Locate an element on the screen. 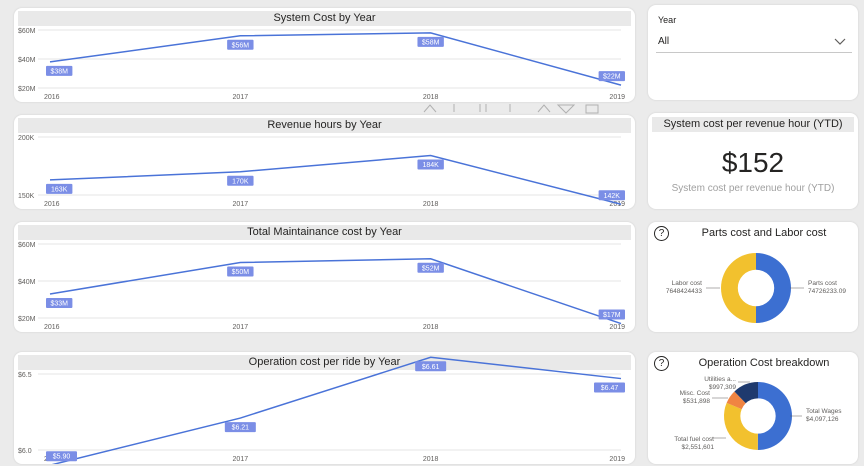 This screenshot has width=864, height=466. svg-text: 7648424433 is located at coordinates (684, 291).